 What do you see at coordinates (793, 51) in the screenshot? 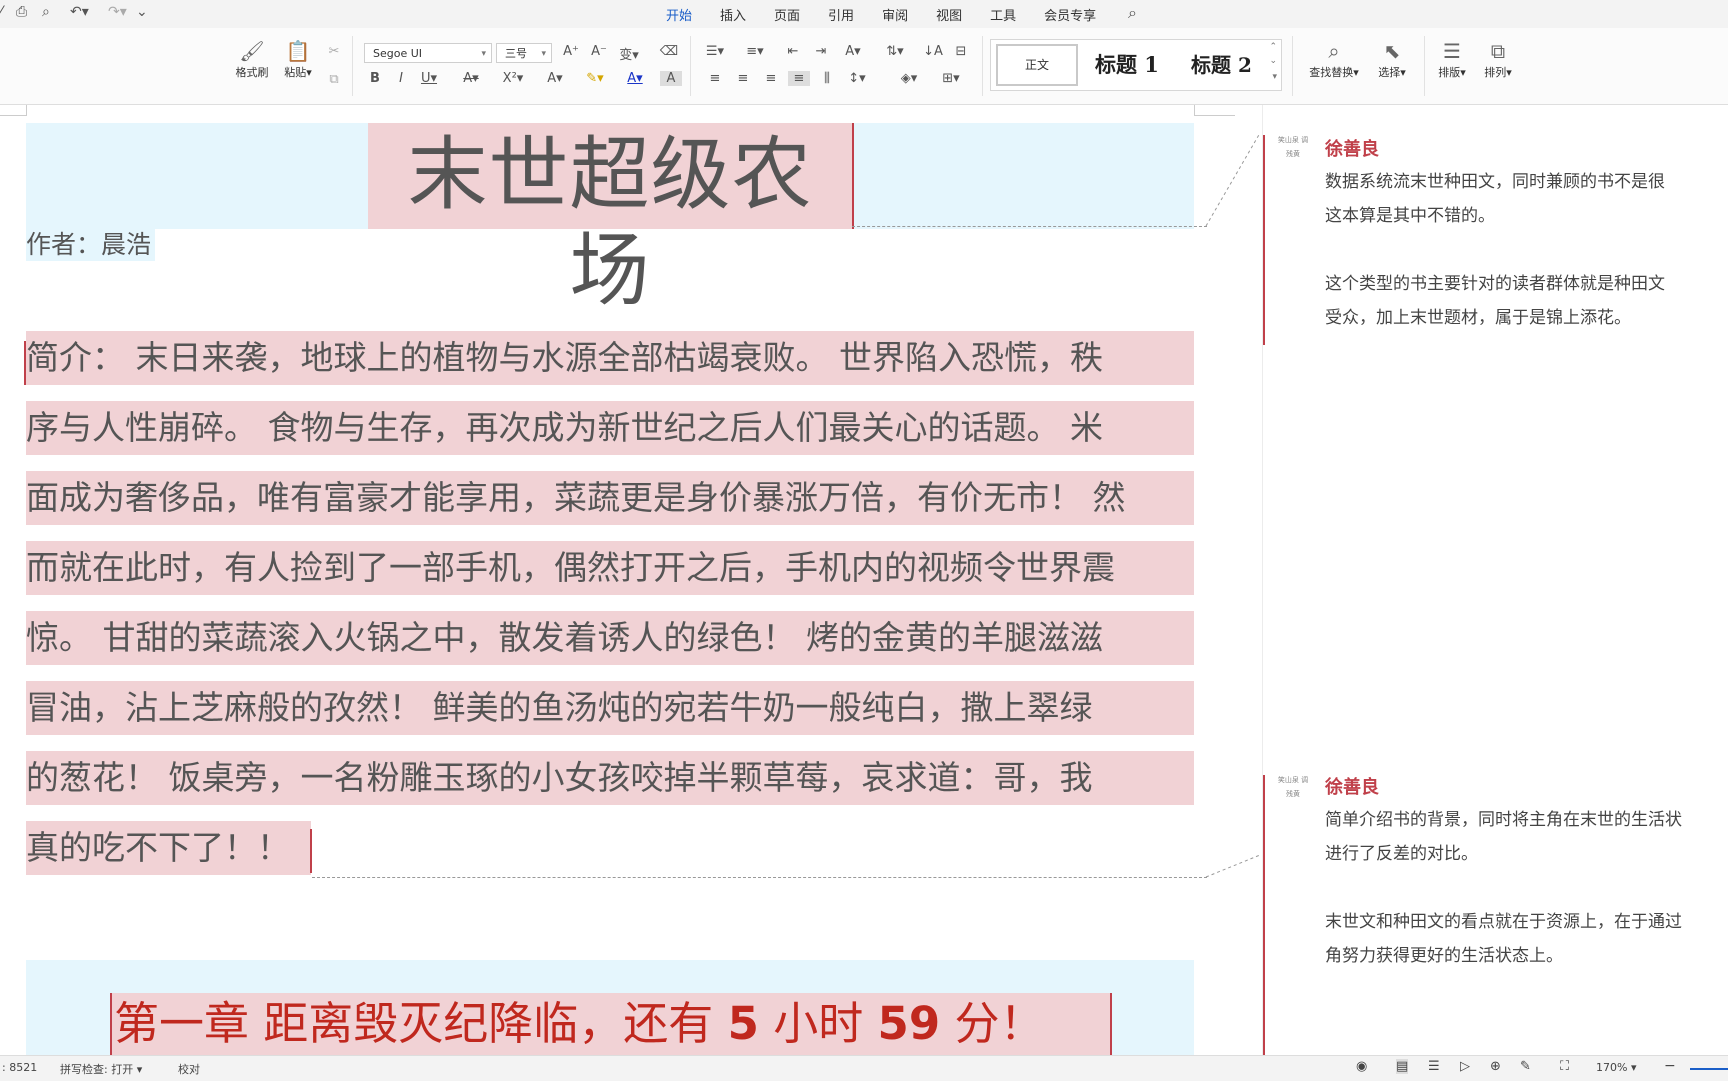
I see `decrease-indent-icon: ⇤` at bounding box center [793, 51].